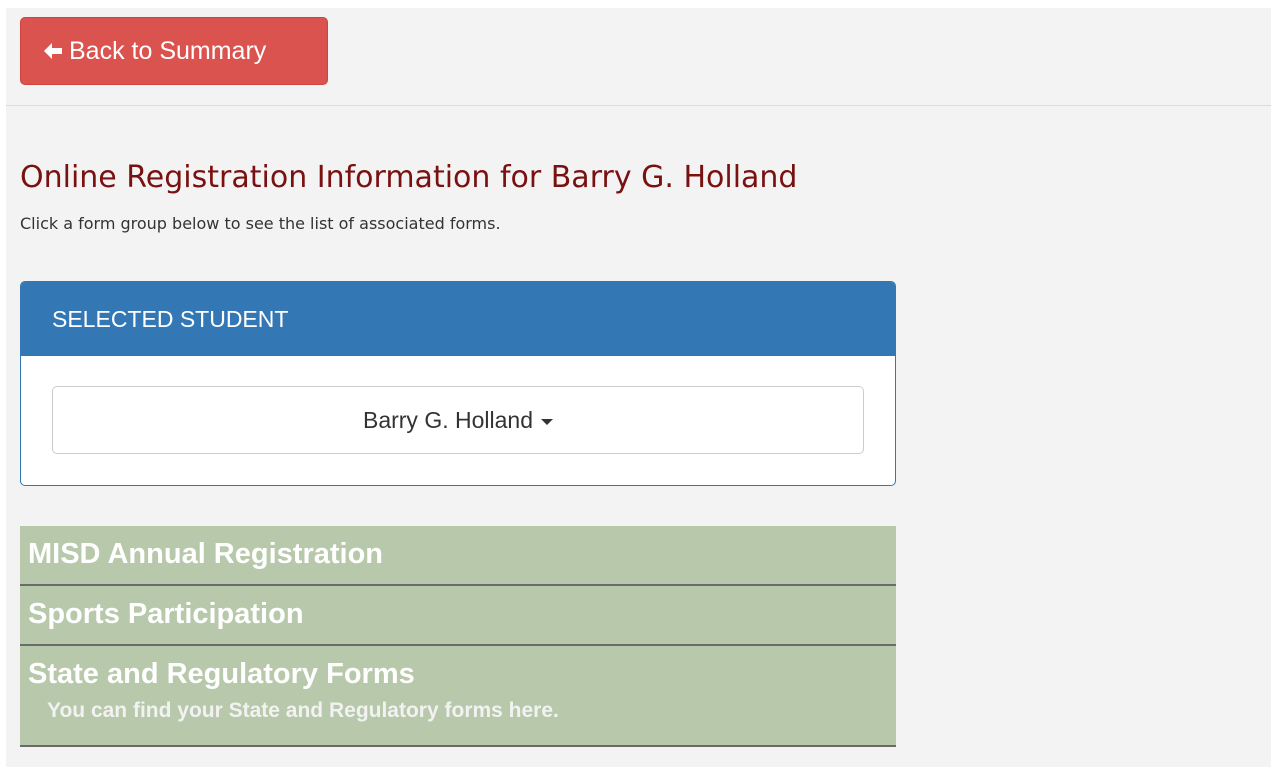  What do you see at coordinates (638, 57) in the screenshot?
I see `top-toolbar: Back to Summary` at bounding box center [638, 57].